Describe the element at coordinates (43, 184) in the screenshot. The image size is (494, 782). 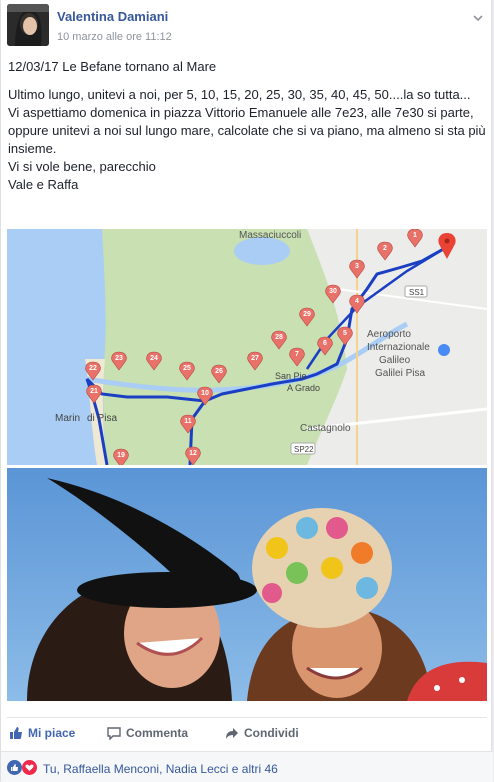
I see `post-line: Vale e Raffa` at that location.